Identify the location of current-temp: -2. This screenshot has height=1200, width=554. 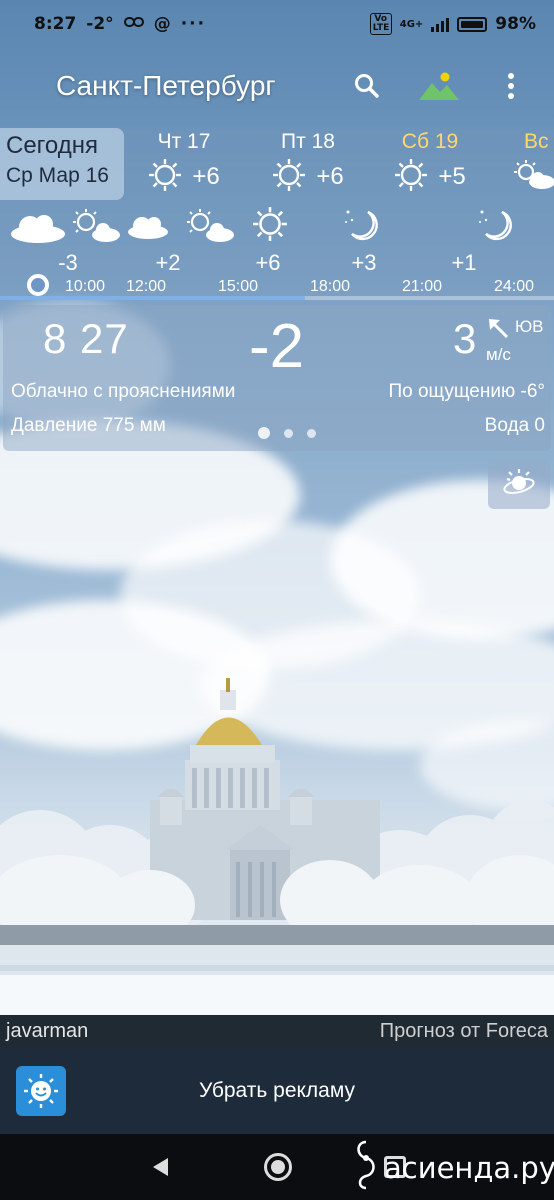
(277, 346).